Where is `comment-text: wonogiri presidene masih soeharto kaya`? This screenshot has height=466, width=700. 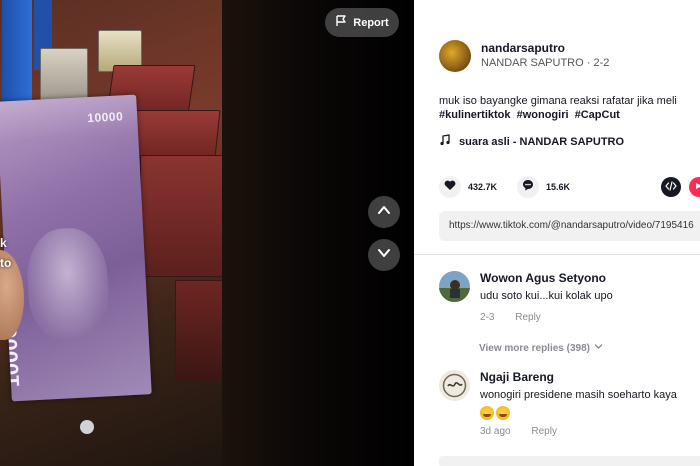 comment-text: wonogiri presidene masih soeharto kaya is located at coordinates (578, 395).